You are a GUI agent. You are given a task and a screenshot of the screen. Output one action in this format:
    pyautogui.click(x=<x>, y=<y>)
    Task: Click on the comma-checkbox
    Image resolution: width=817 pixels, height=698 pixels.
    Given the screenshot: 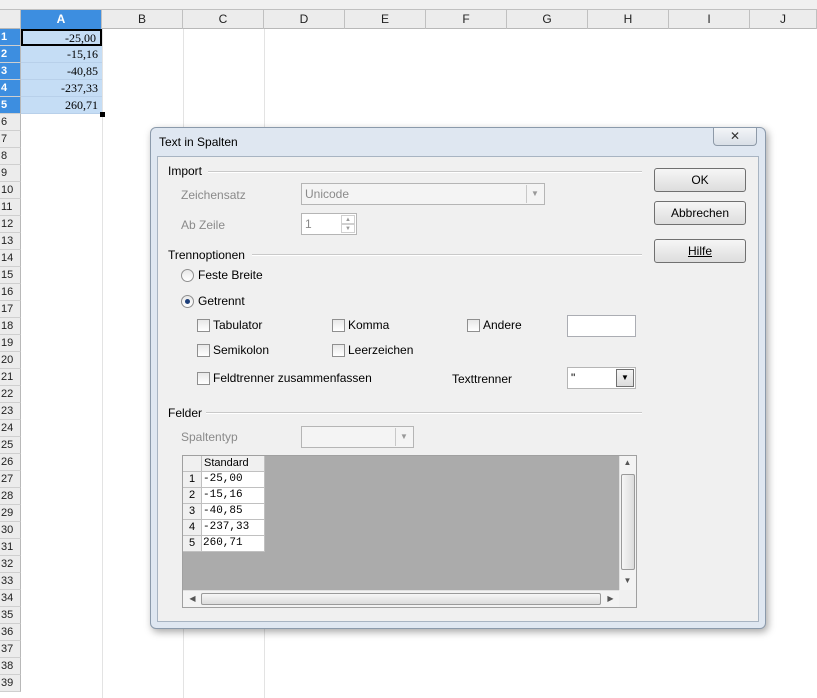 What is the action you would take?
    pyautogui.click(x=338, y=325)
    